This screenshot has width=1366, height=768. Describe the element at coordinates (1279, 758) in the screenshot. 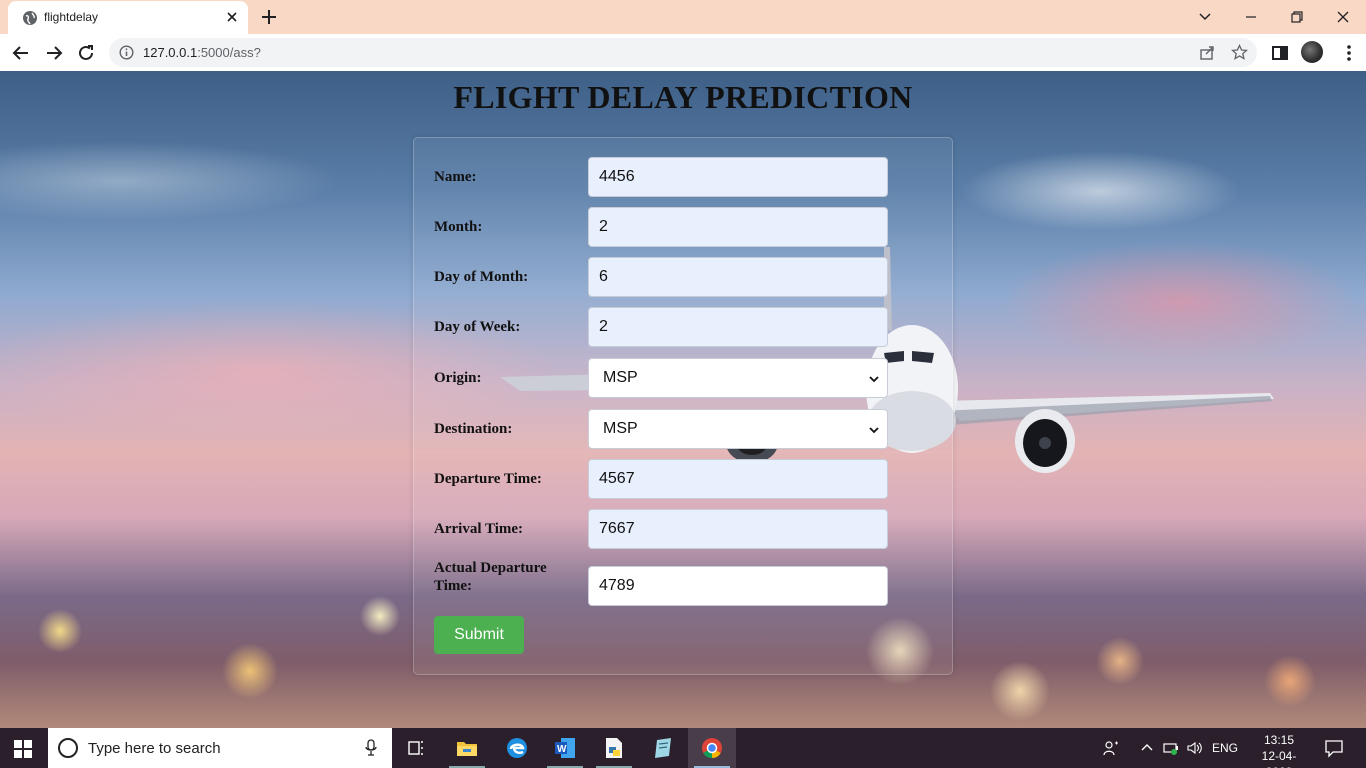

I see `clock-date: 12-04-2023` at that location.